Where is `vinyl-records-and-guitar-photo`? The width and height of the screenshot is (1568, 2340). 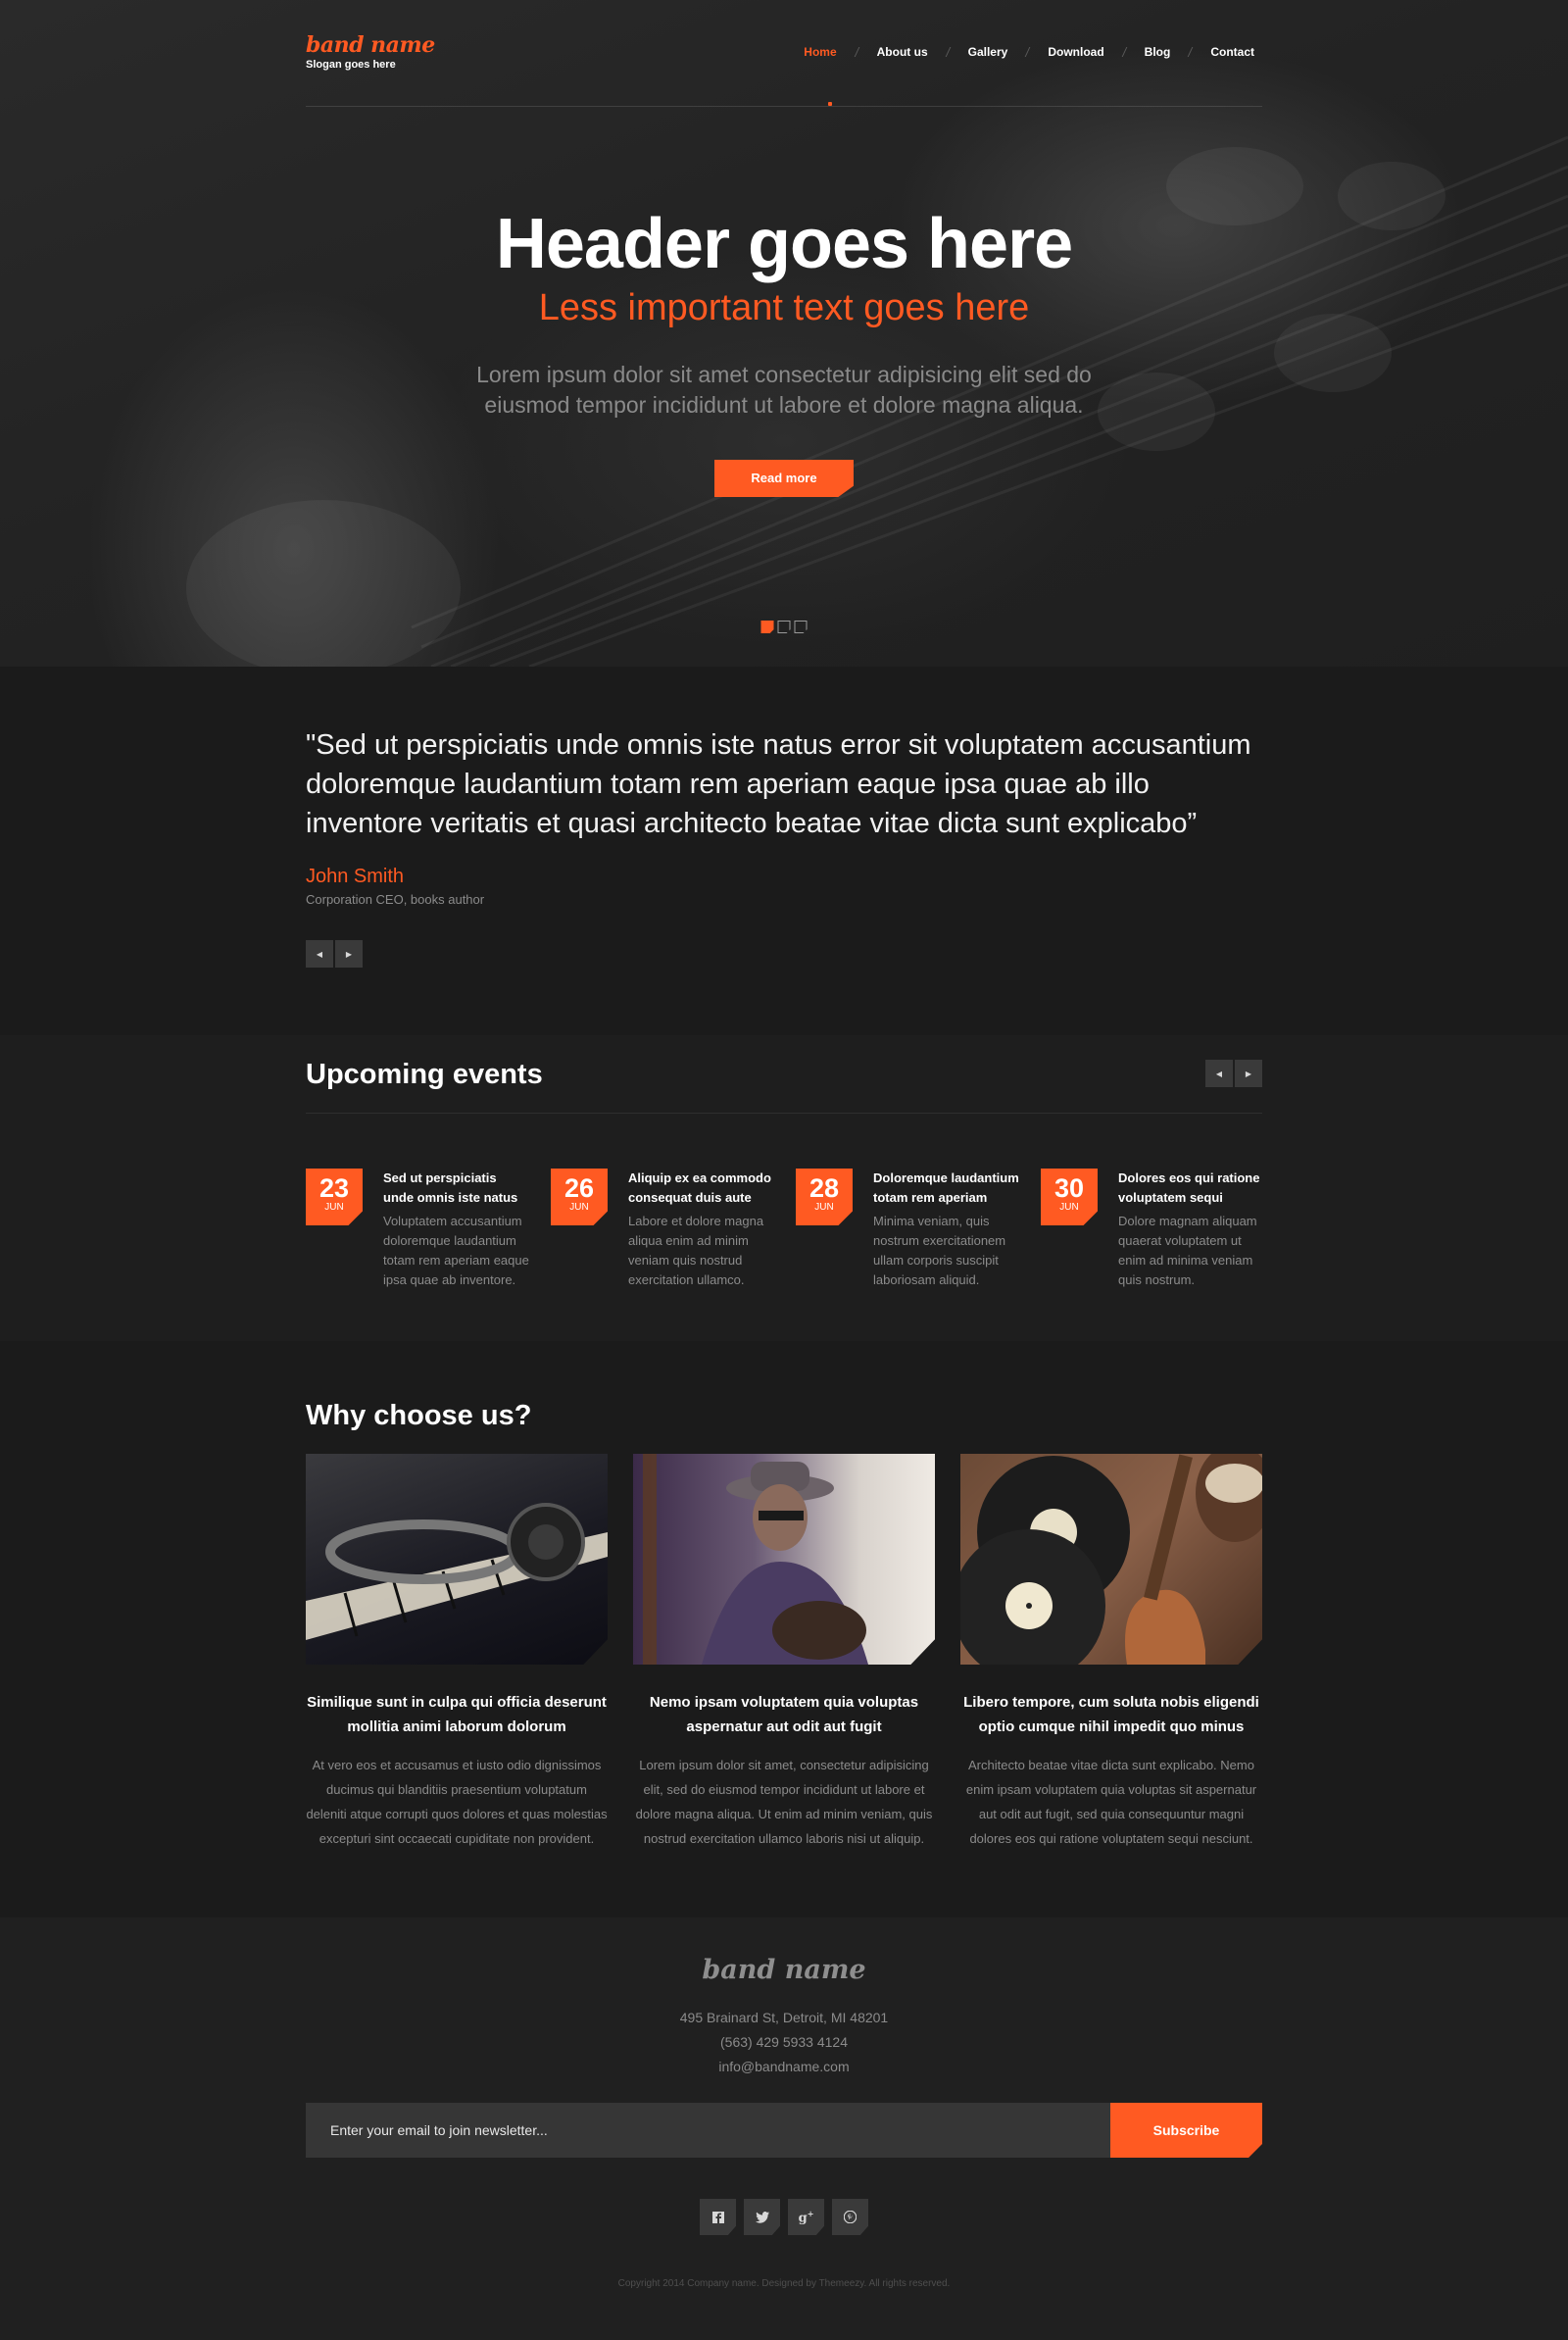
vinyl-records-and-guitar-photo is located at coordinates (1111, 1559).